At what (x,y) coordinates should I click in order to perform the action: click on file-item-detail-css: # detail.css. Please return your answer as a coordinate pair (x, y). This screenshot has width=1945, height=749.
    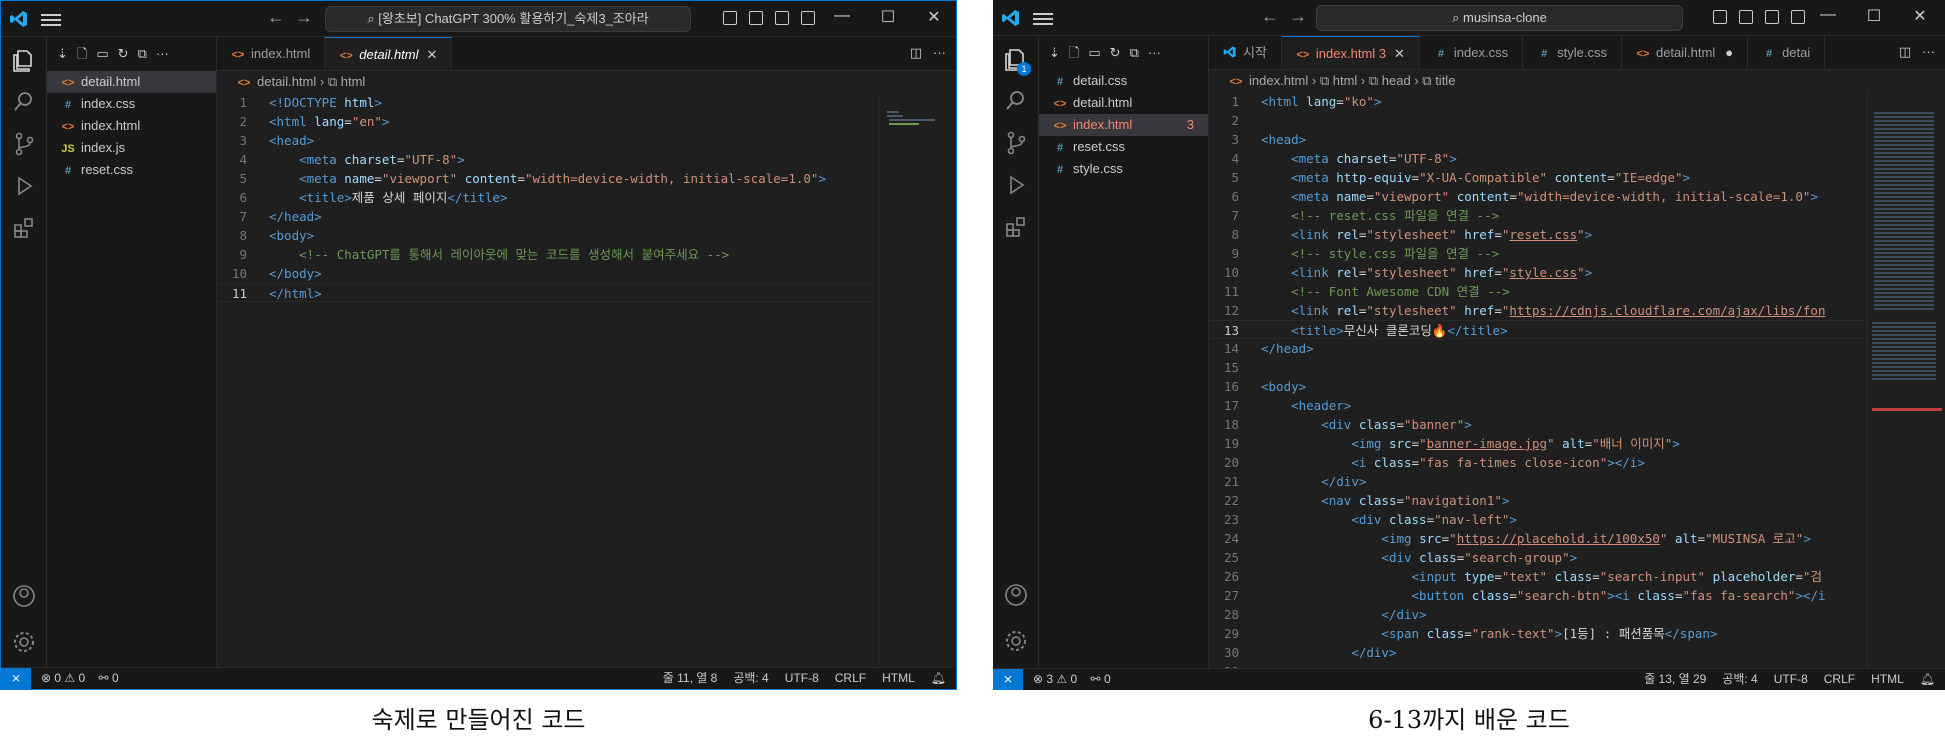
    Looking at the image, I should click on (1123, 81).